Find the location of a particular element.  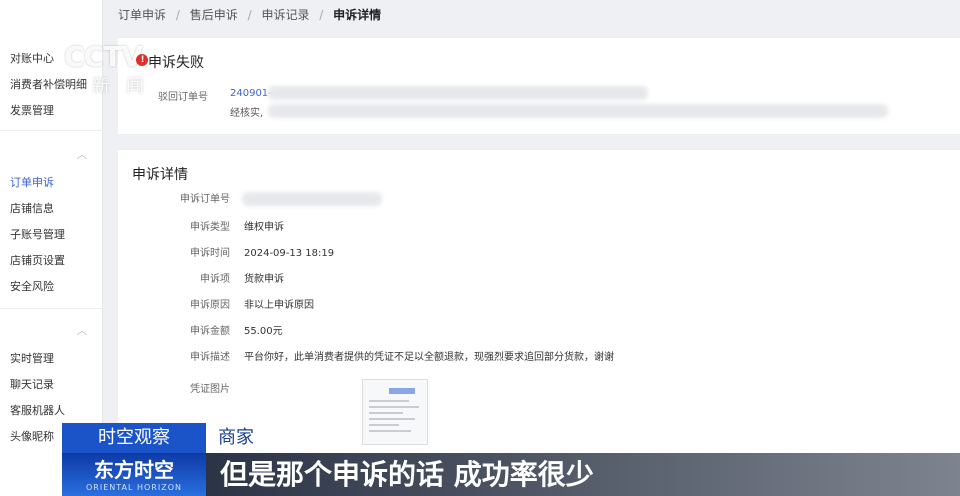

row-label: 申诉描述 is located at coordinates (210, 357).